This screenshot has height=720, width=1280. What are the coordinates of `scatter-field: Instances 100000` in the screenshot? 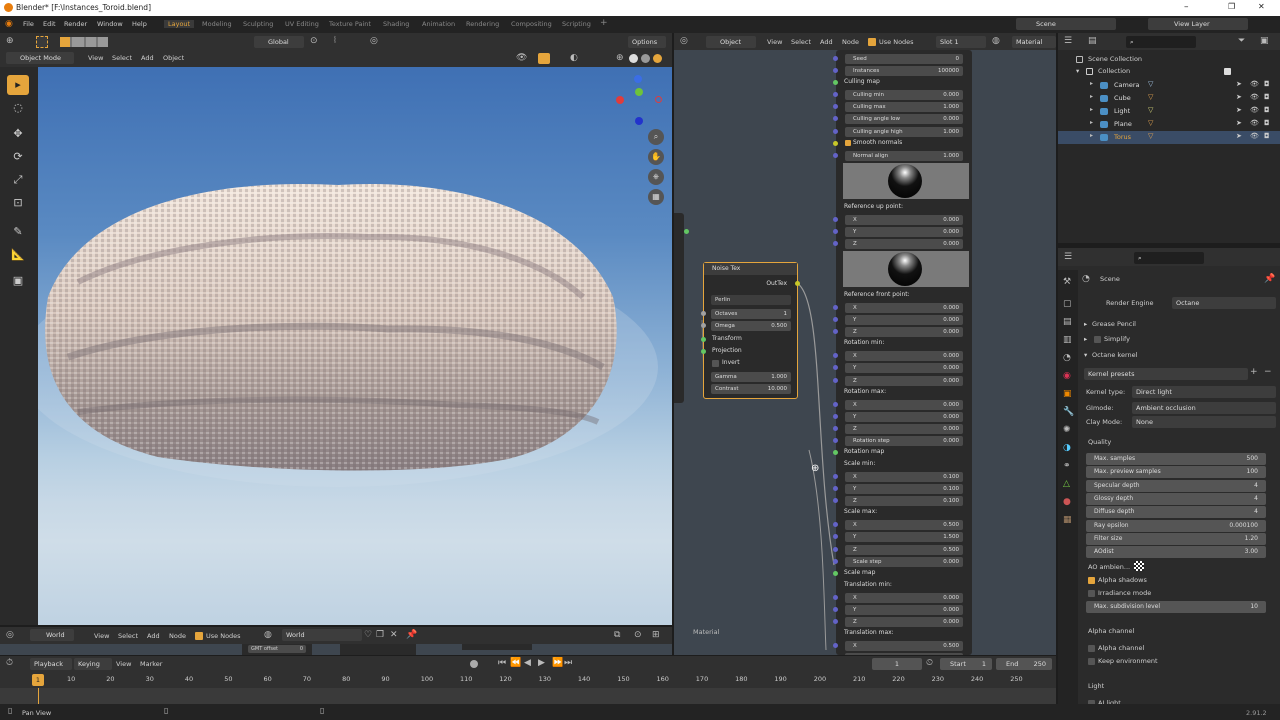 It's located at (904, 71).